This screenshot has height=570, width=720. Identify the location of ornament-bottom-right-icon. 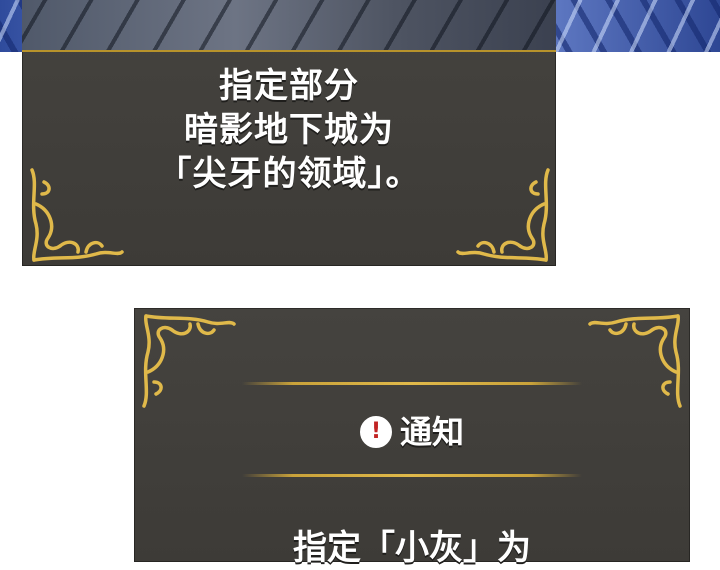
(503, 215).